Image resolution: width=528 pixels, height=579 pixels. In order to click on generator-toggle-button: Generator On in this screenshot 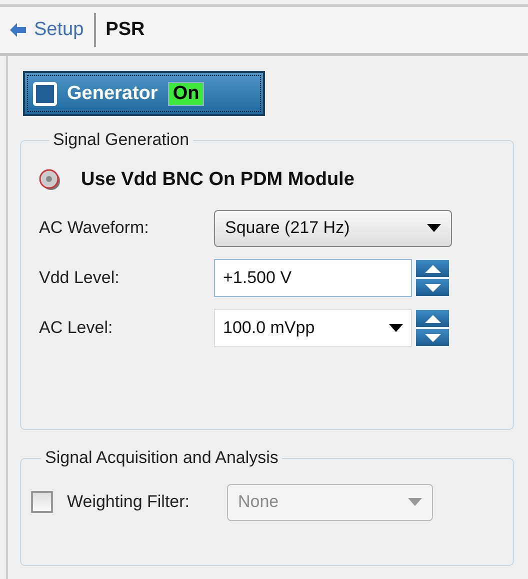, I will do `click(144, 93)`.